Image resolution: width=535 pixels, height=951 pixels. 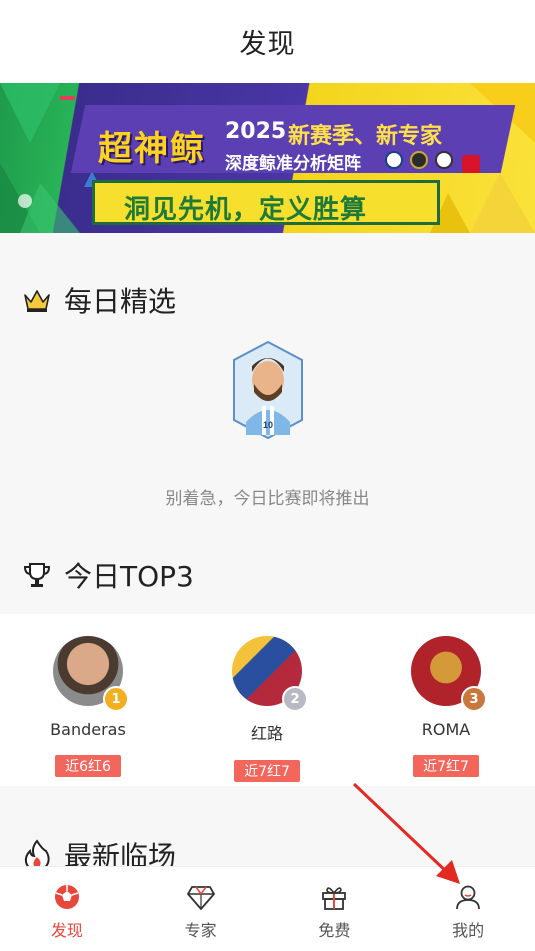 I want to click on bronze-medal-icon: 3, so click(x=474, y=699).